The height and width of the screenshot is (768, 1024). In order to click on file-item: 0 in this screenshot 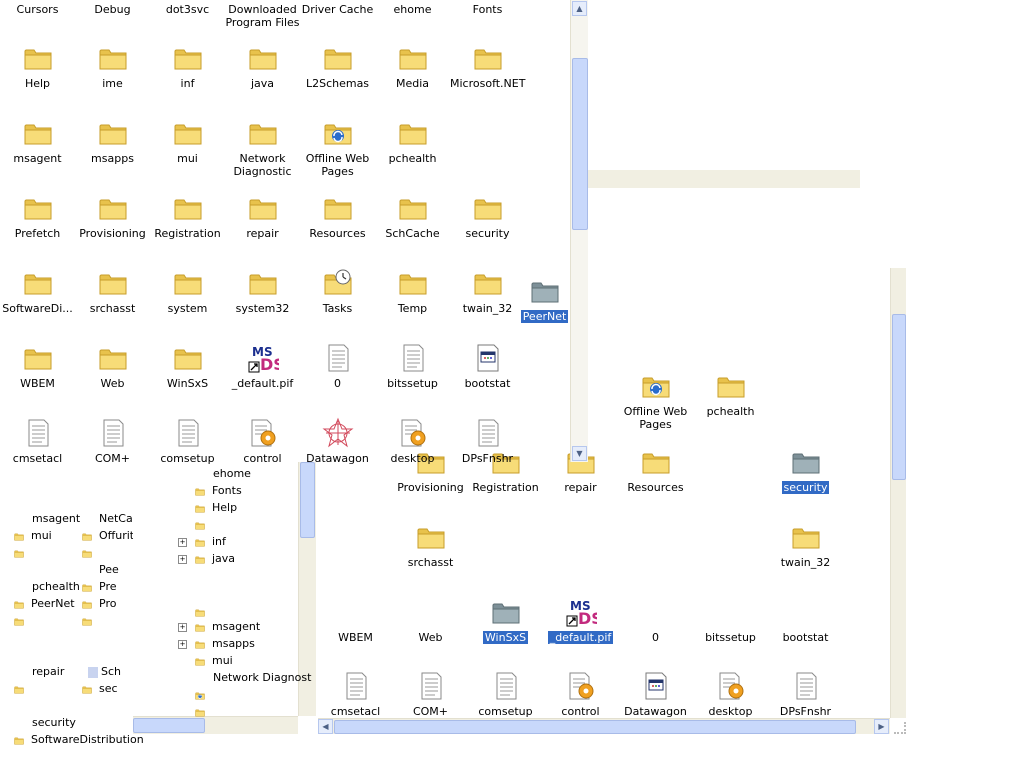, I will do `click(337, 366)`.